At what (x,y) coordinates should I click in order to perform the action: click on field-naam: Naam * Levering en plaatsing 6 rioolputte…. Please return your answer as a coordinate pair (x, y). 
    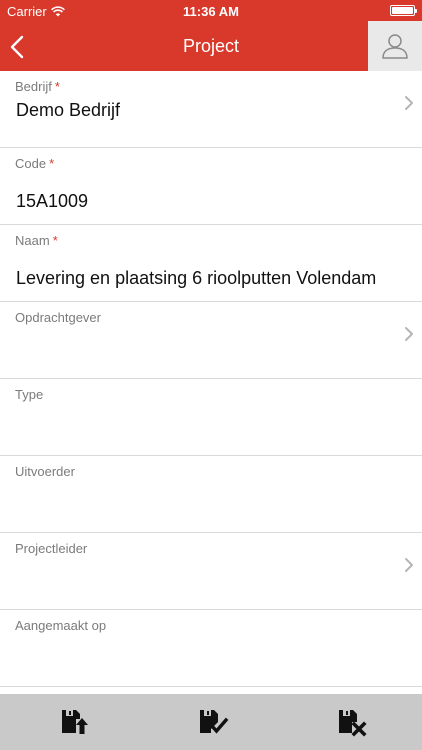
    Looking at the image, I should click on (211, 263).